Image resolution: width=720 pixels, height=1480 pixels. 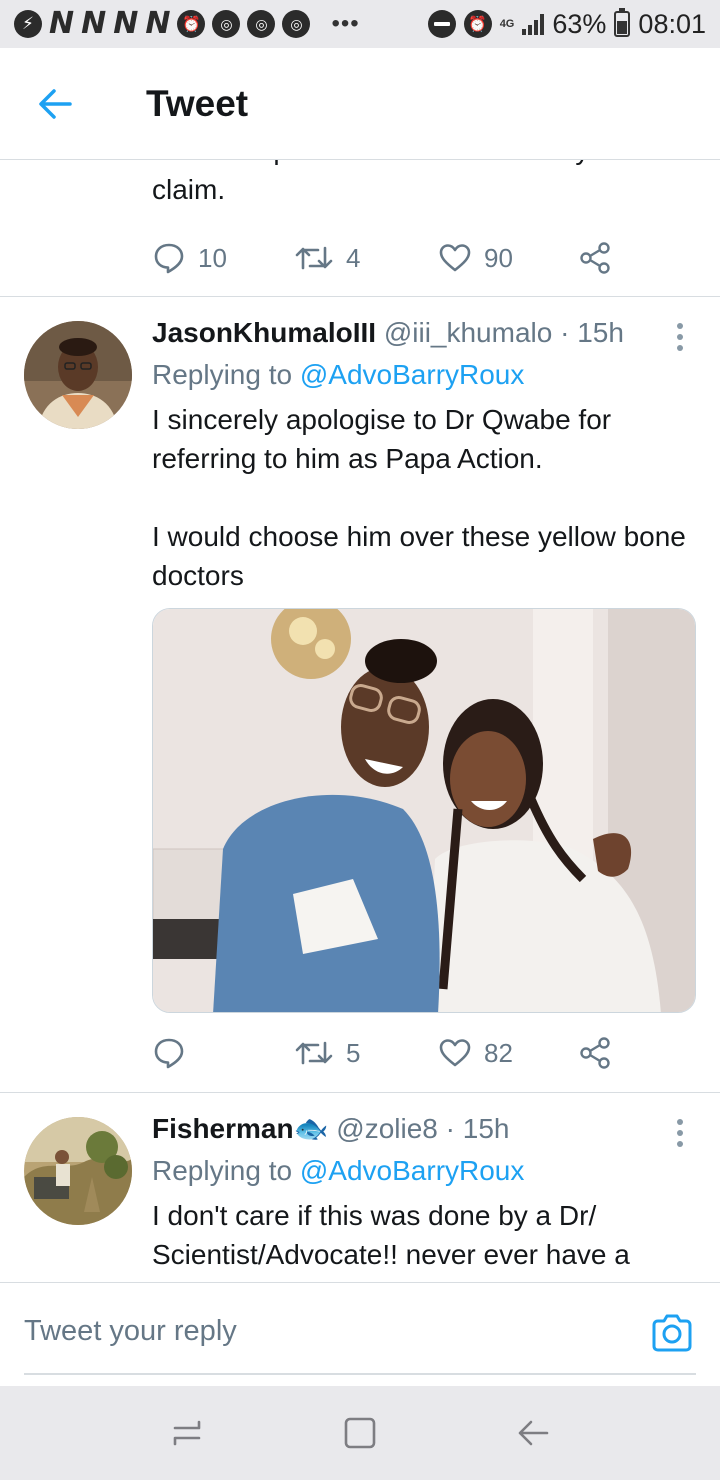 I want to click on reply-button: 10, so click(x=189, y=258).